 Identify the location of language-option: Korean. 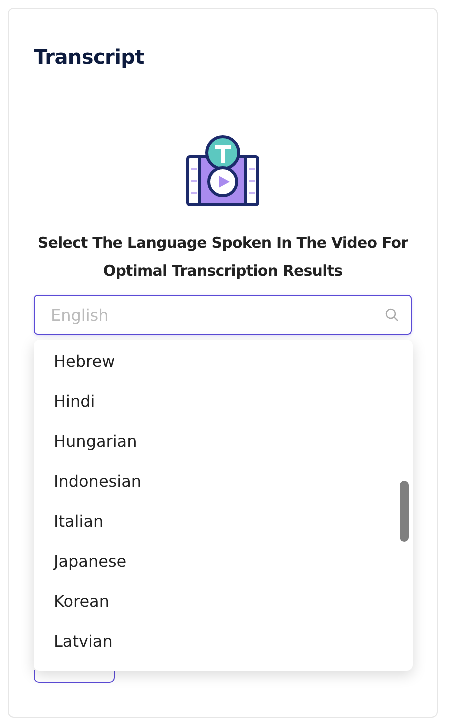
(223, 601).